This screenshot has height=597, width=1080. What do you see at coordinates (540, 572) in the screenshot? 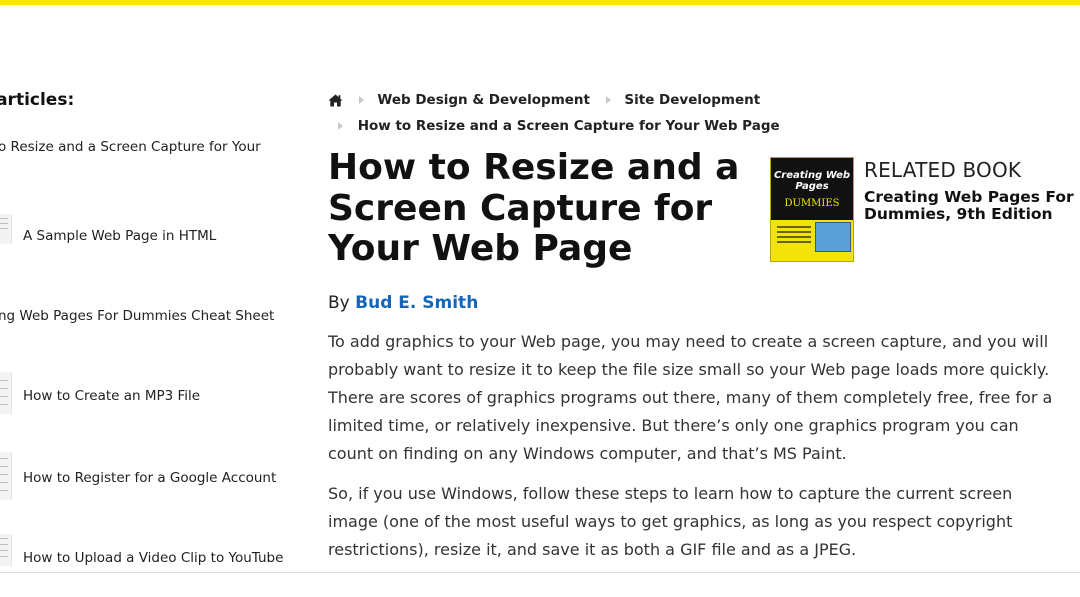
I see `footer-divider` at bounding box center [540, 572].